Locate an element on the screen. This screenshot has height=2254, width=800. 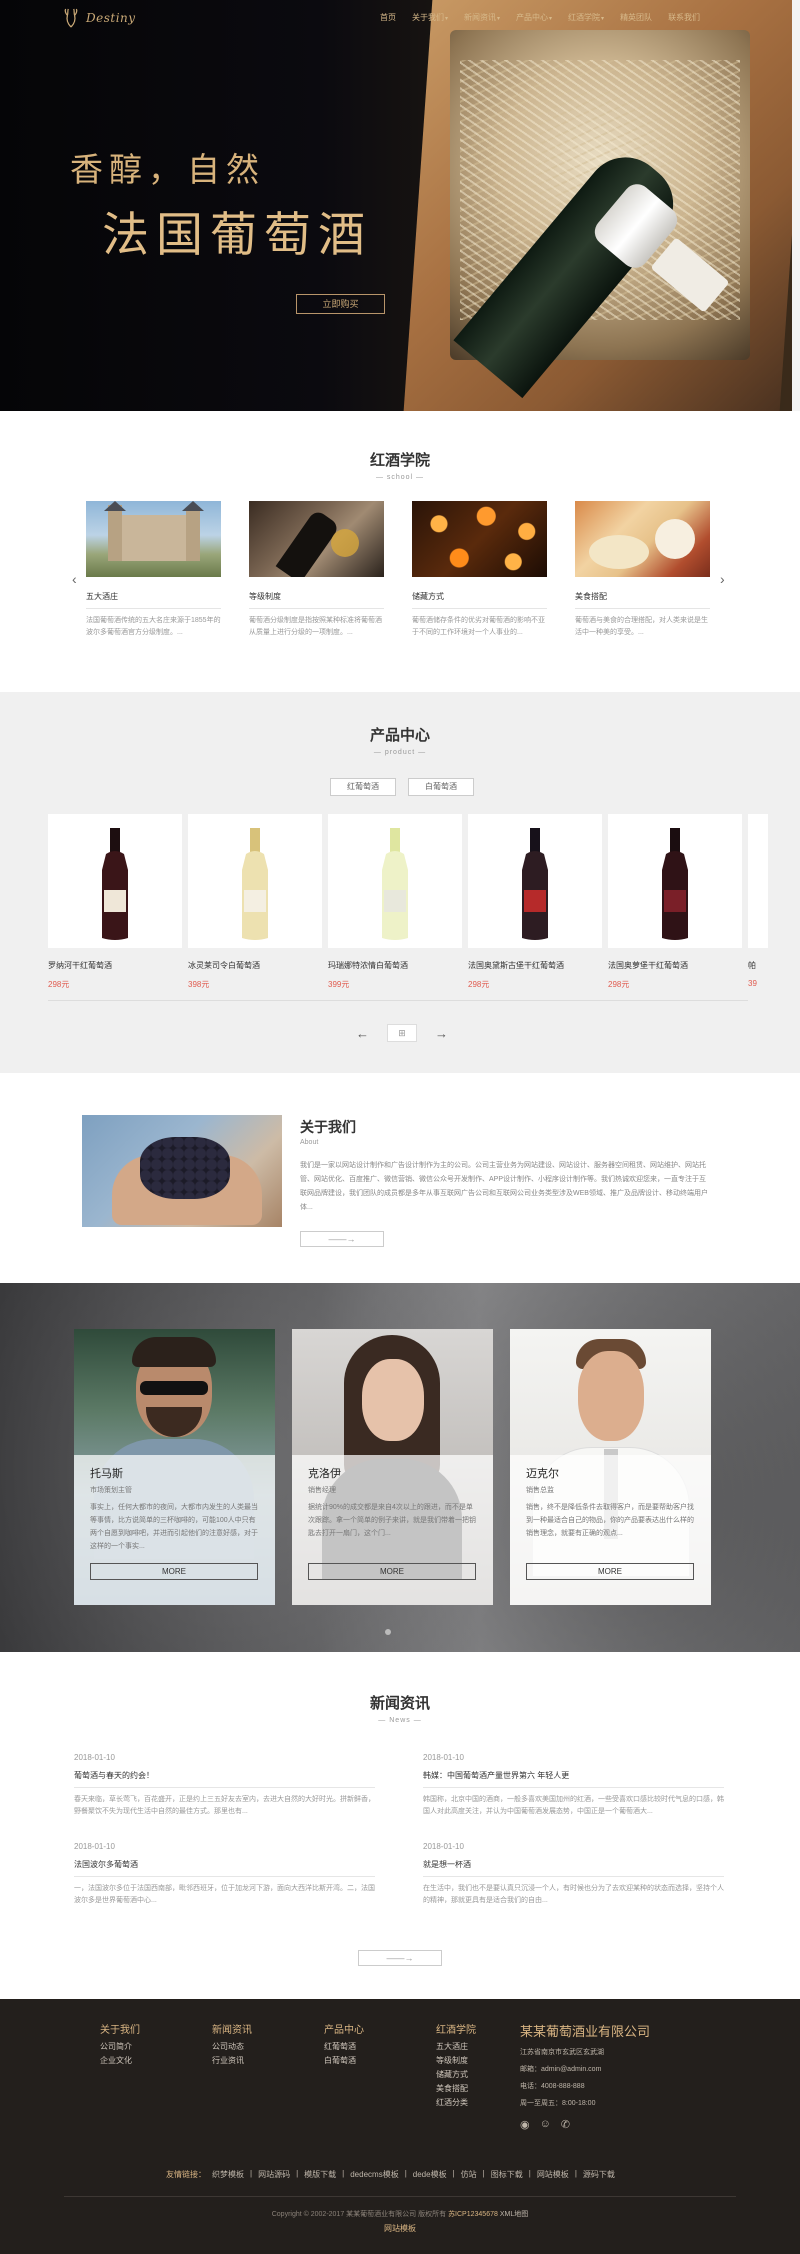
news-more-button: ——→ is located at coordinates (400, 1958).